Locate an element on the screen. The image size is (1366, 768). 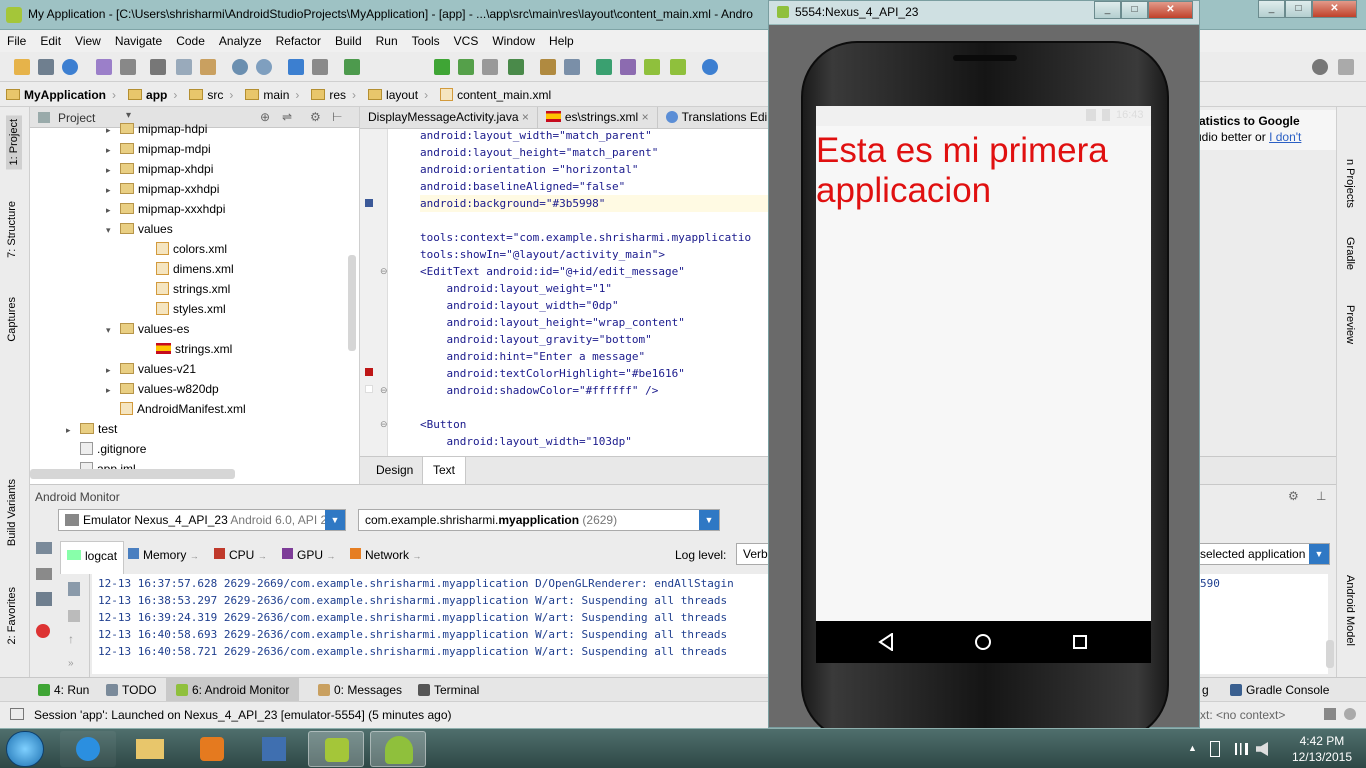
tree-item: ▸ test is located at coordinates (91, 432).